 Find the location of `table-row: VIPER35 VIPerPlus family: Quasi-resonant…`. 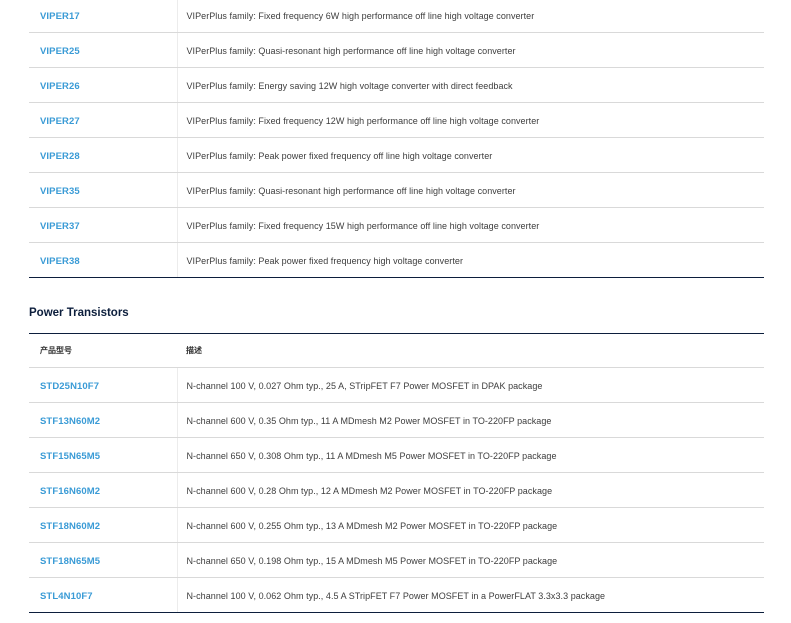

table-row: VIPER35 VIPerPlus family: Quasi-resonant… is located at coordinates (396, 190).